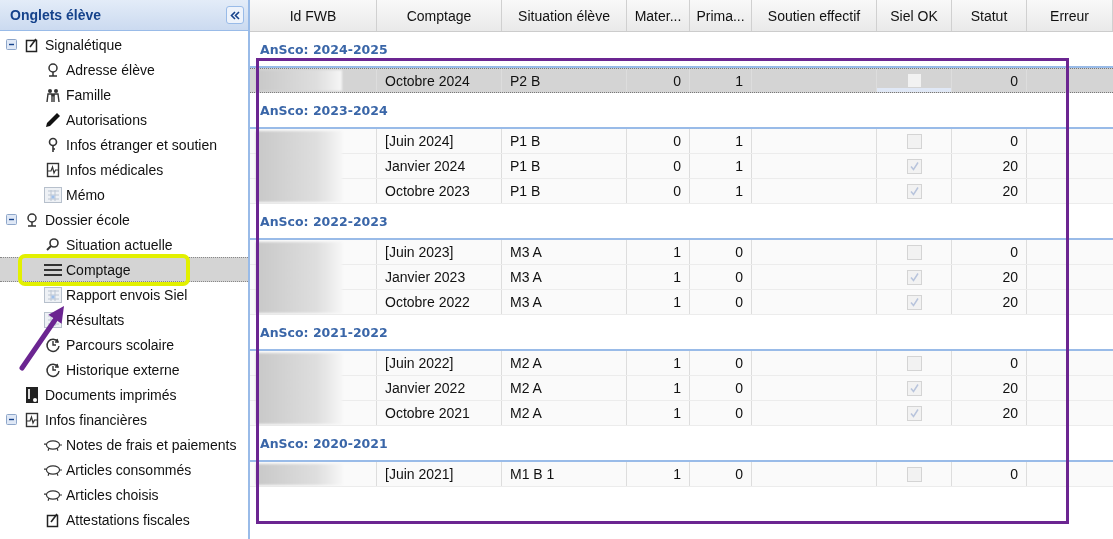  I want to click on tree-label: Historique externe, so click(123, 369).